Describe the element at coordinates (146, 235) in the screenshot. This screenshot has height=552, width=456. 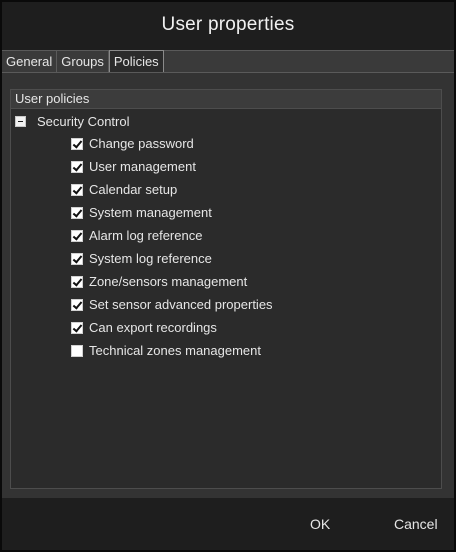
I see `policy-label: Alarm log reference` at that location.